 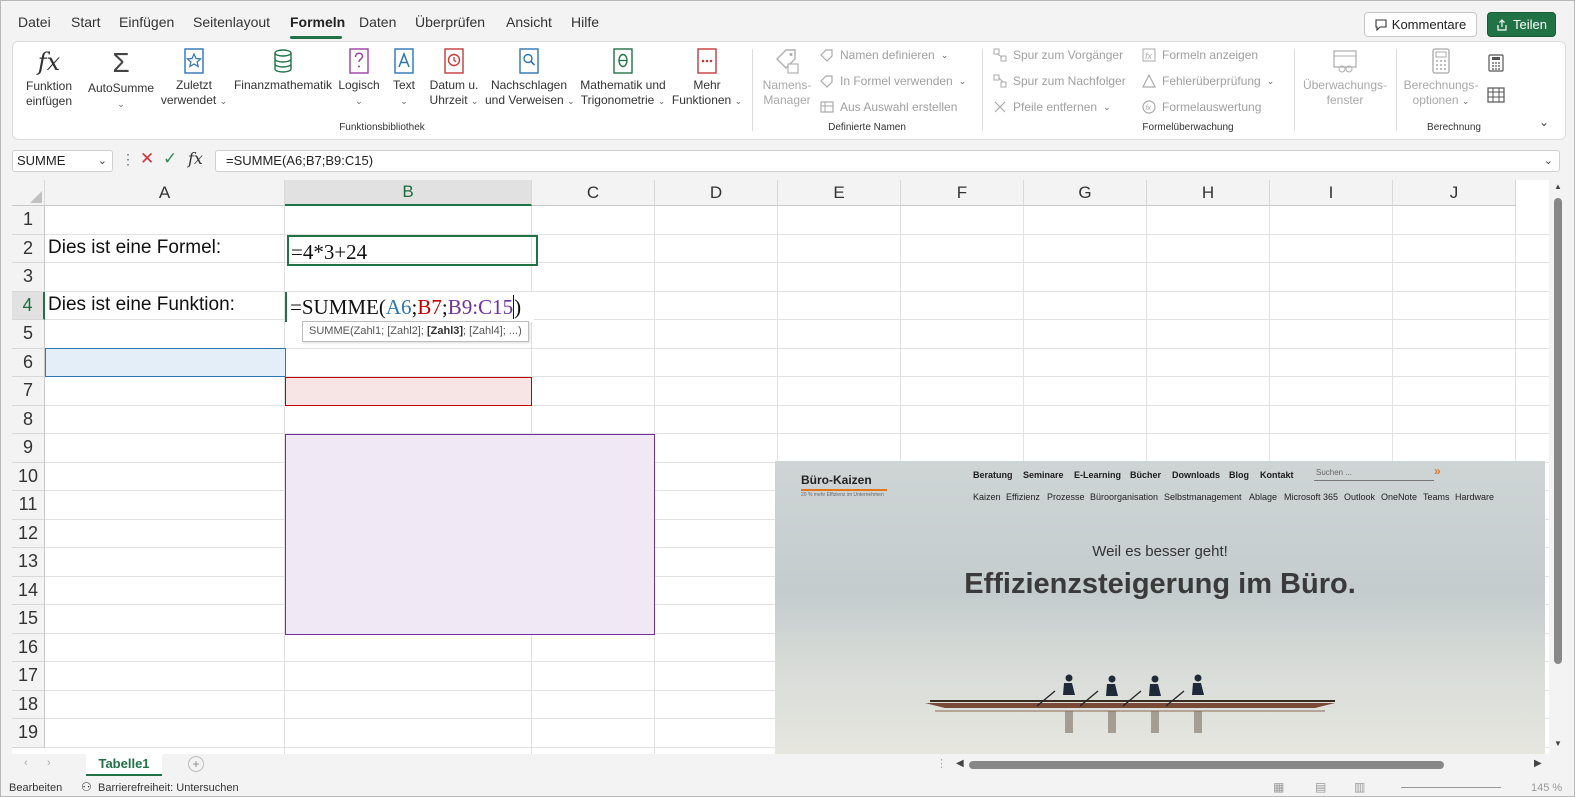 I want to click on calculate-now-icon, so click(x=1496, y=63).